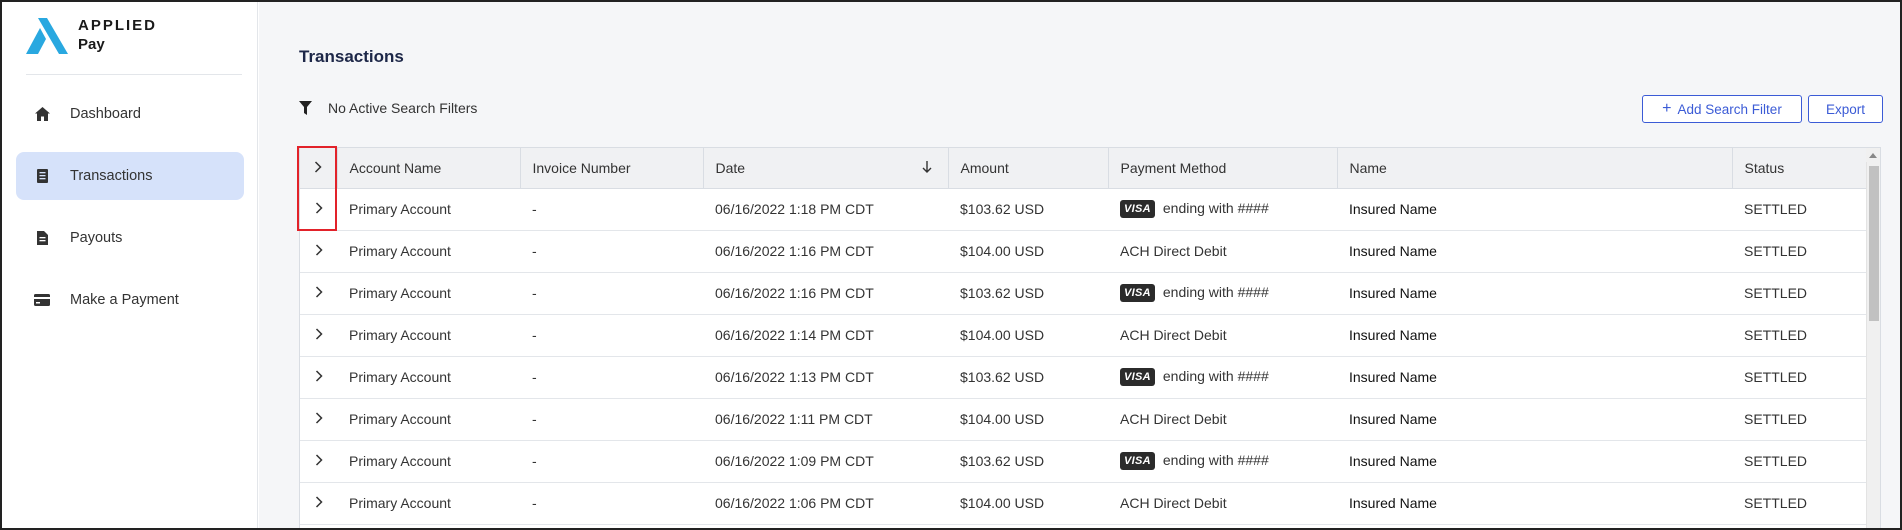 This screenshot has width=1902, height=530. I want to click on sidebar-item-dashboard: Dashboard, so click(130, 114).